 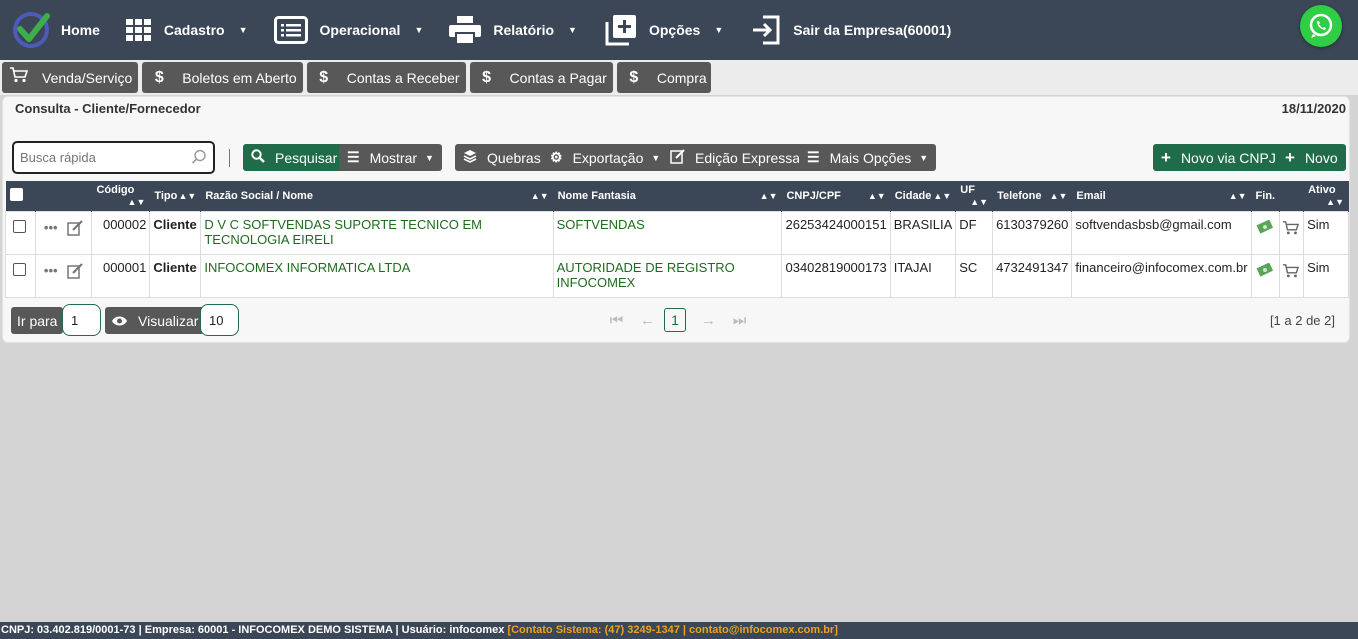 I want to click on cell-fantasia: SOFTVENDAS, so click(x=667, y=232).